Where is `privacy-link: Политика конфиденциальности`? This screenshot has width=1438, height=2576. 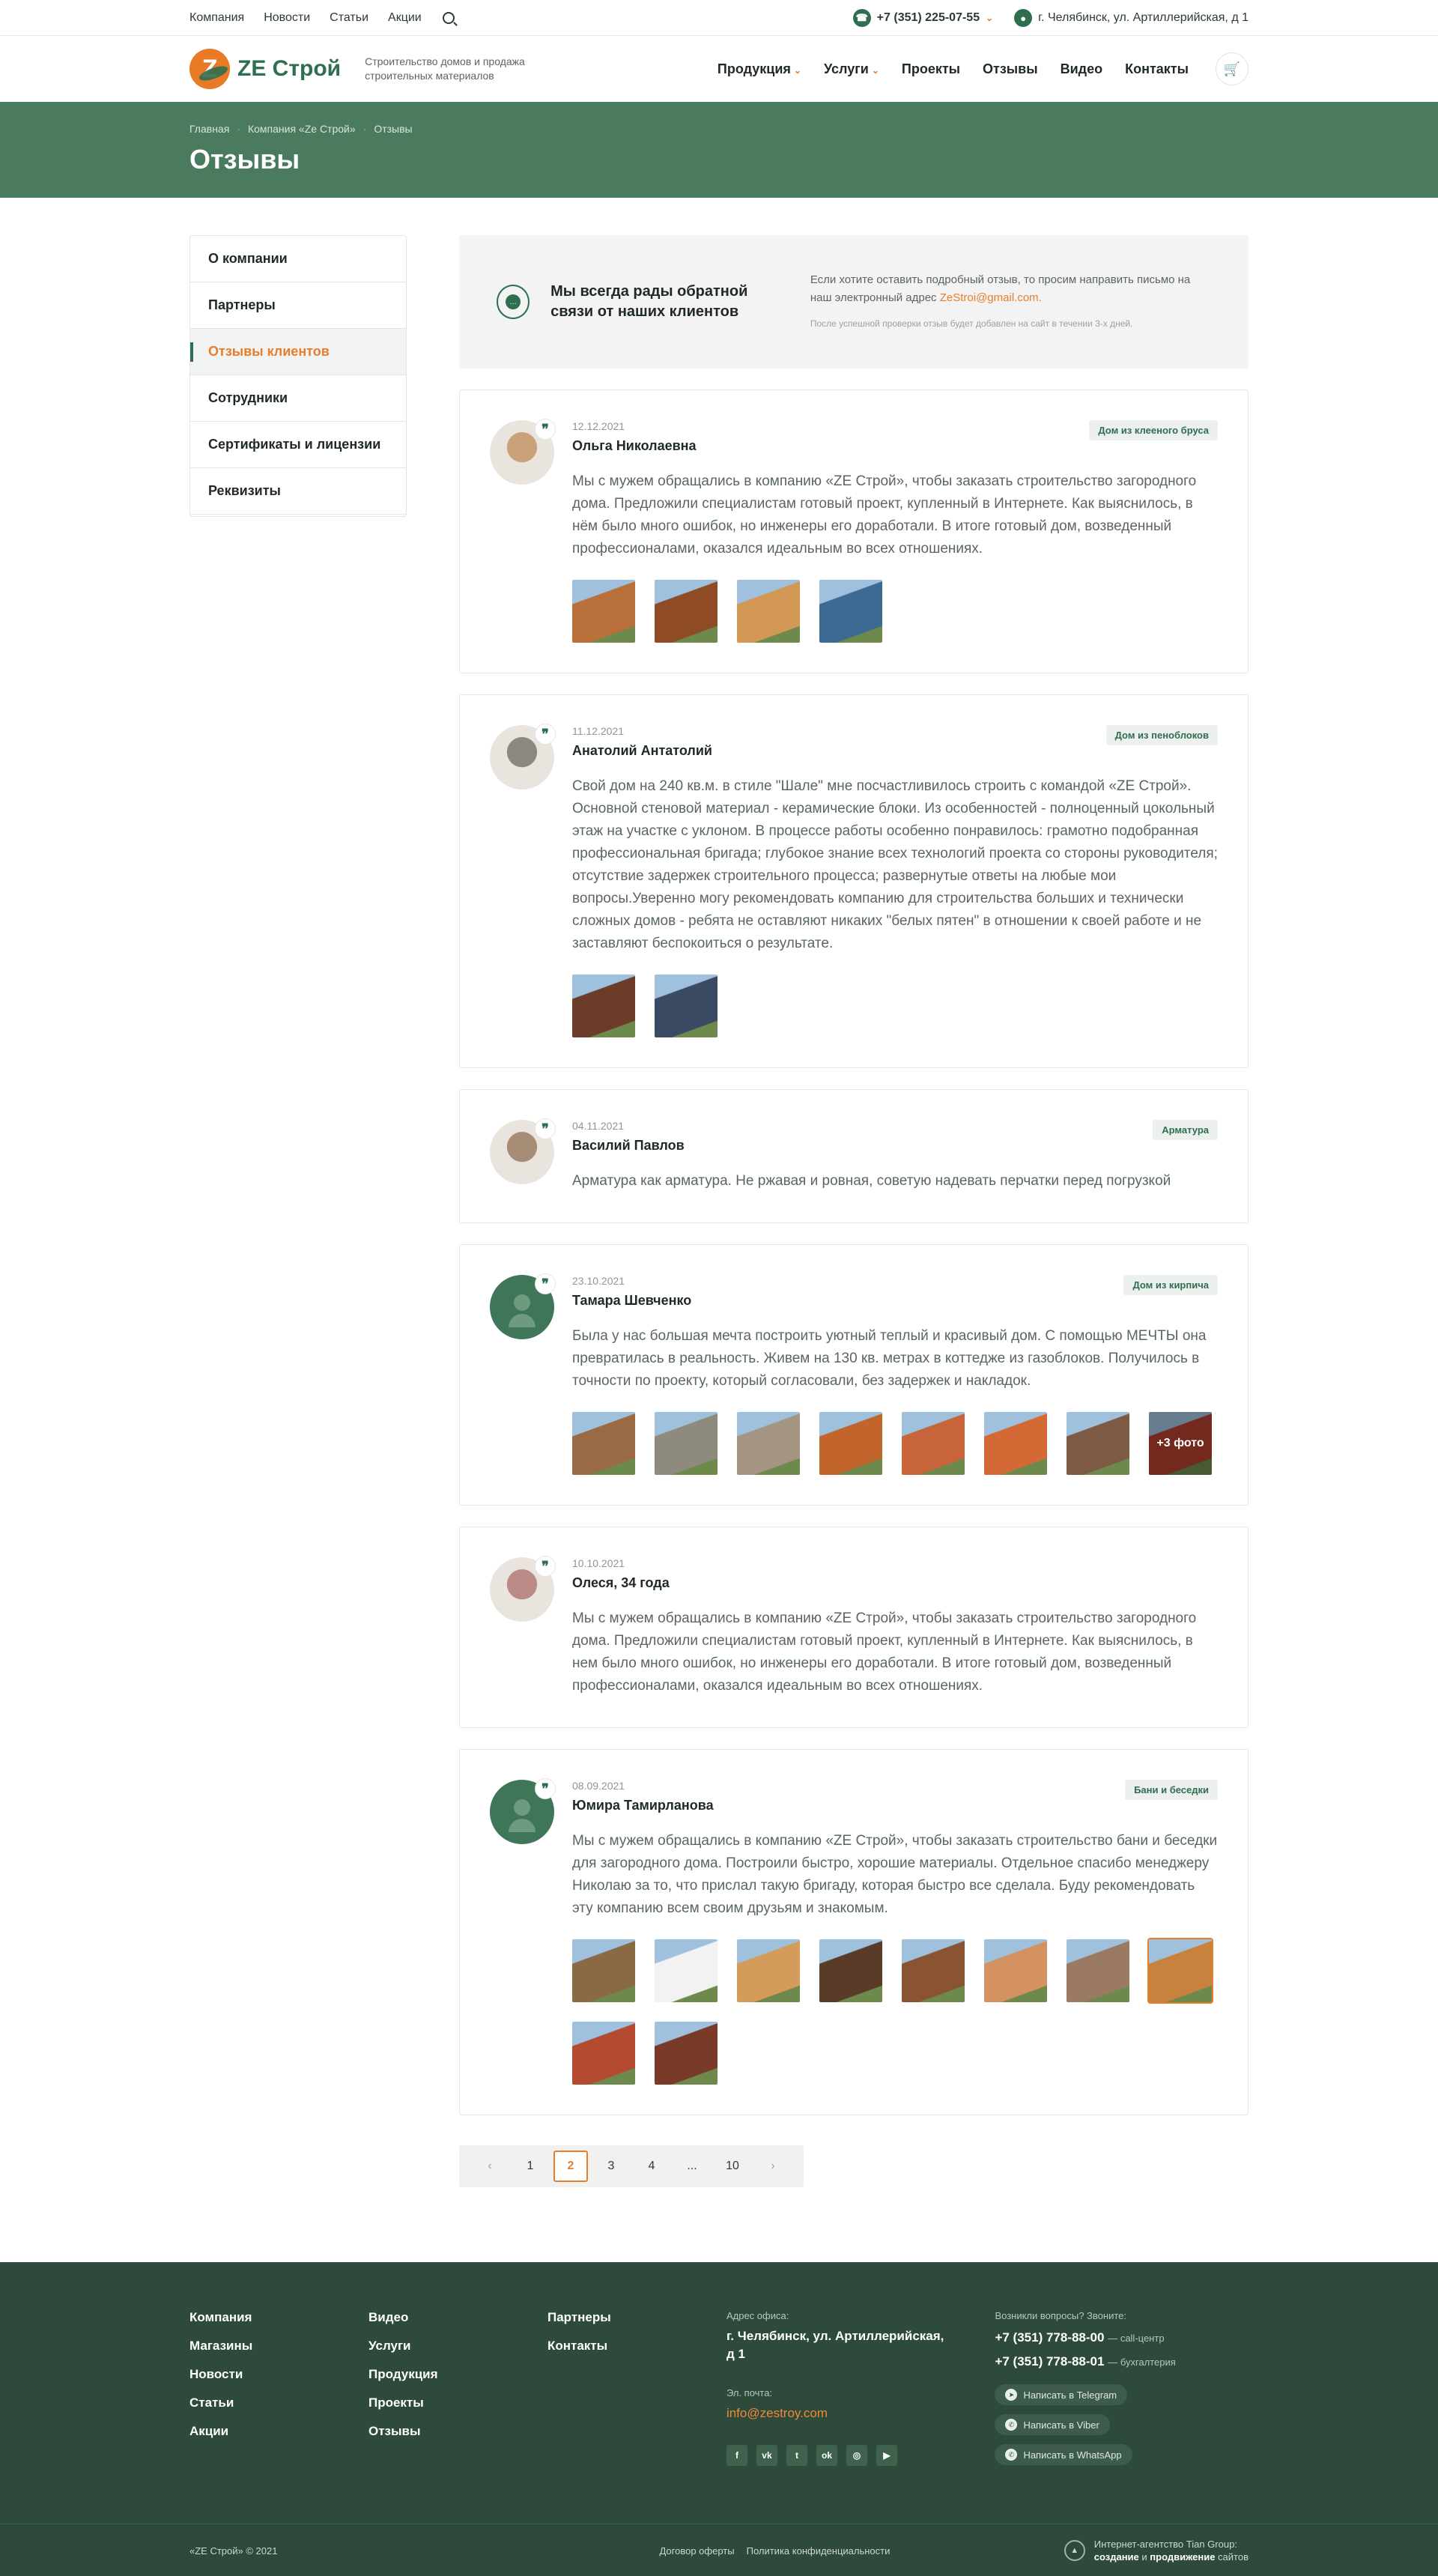 privacy-link: Политика конфиденциальности is located at coordinates (819, 2551).